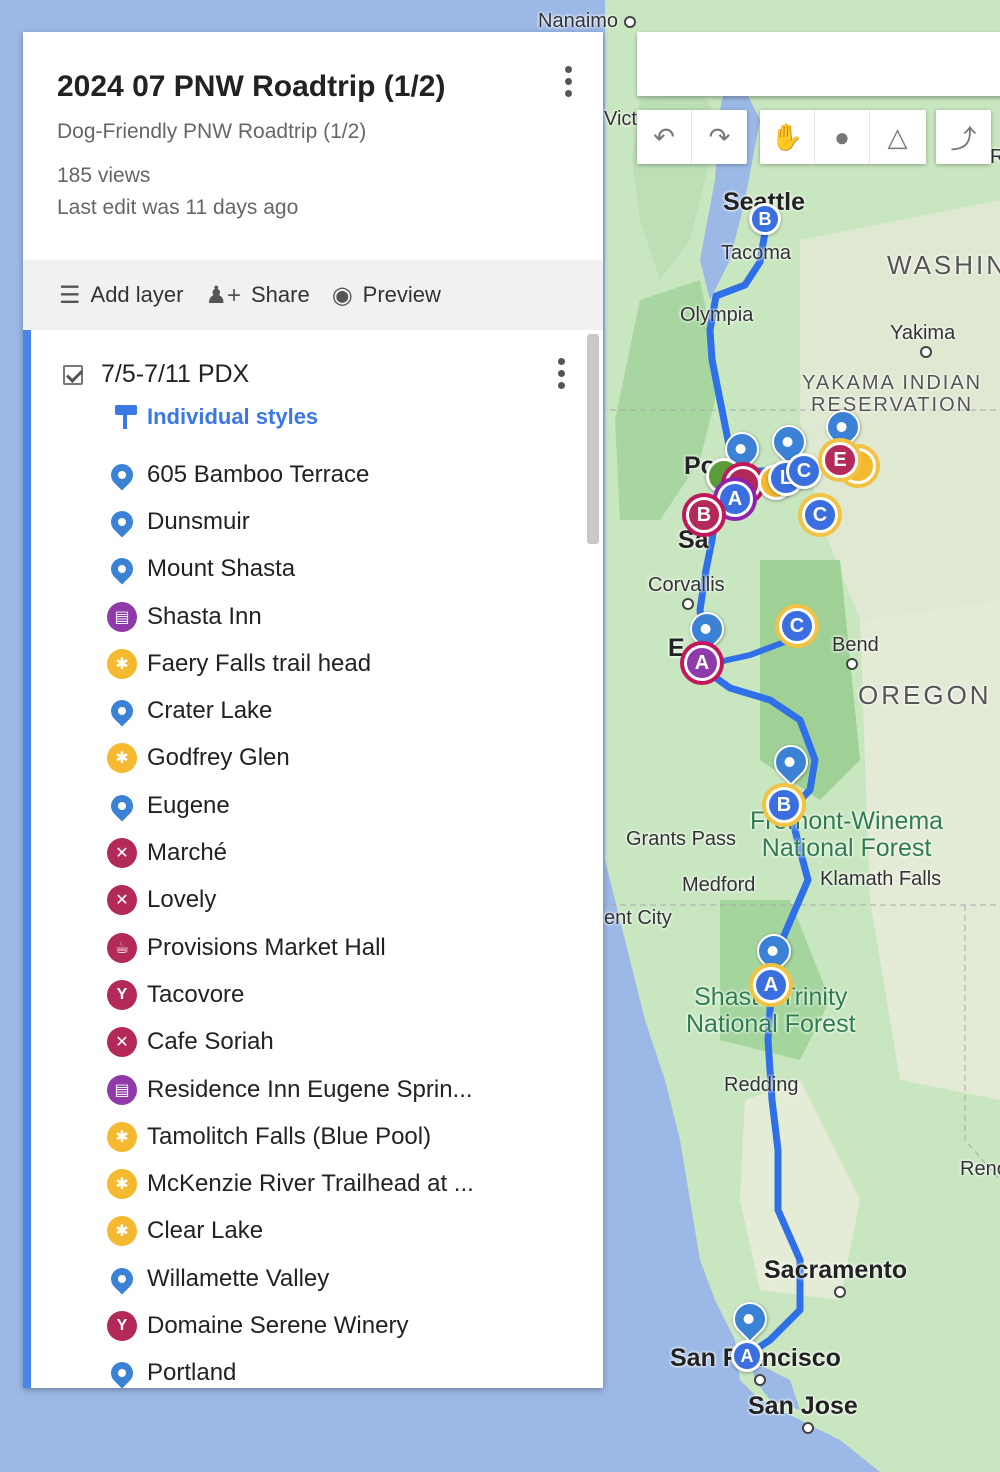 The image size is (1000, 1472). I want to click on list-item: ✱ Tamolitch Falls (Blue Pool), so click(317, 1136).